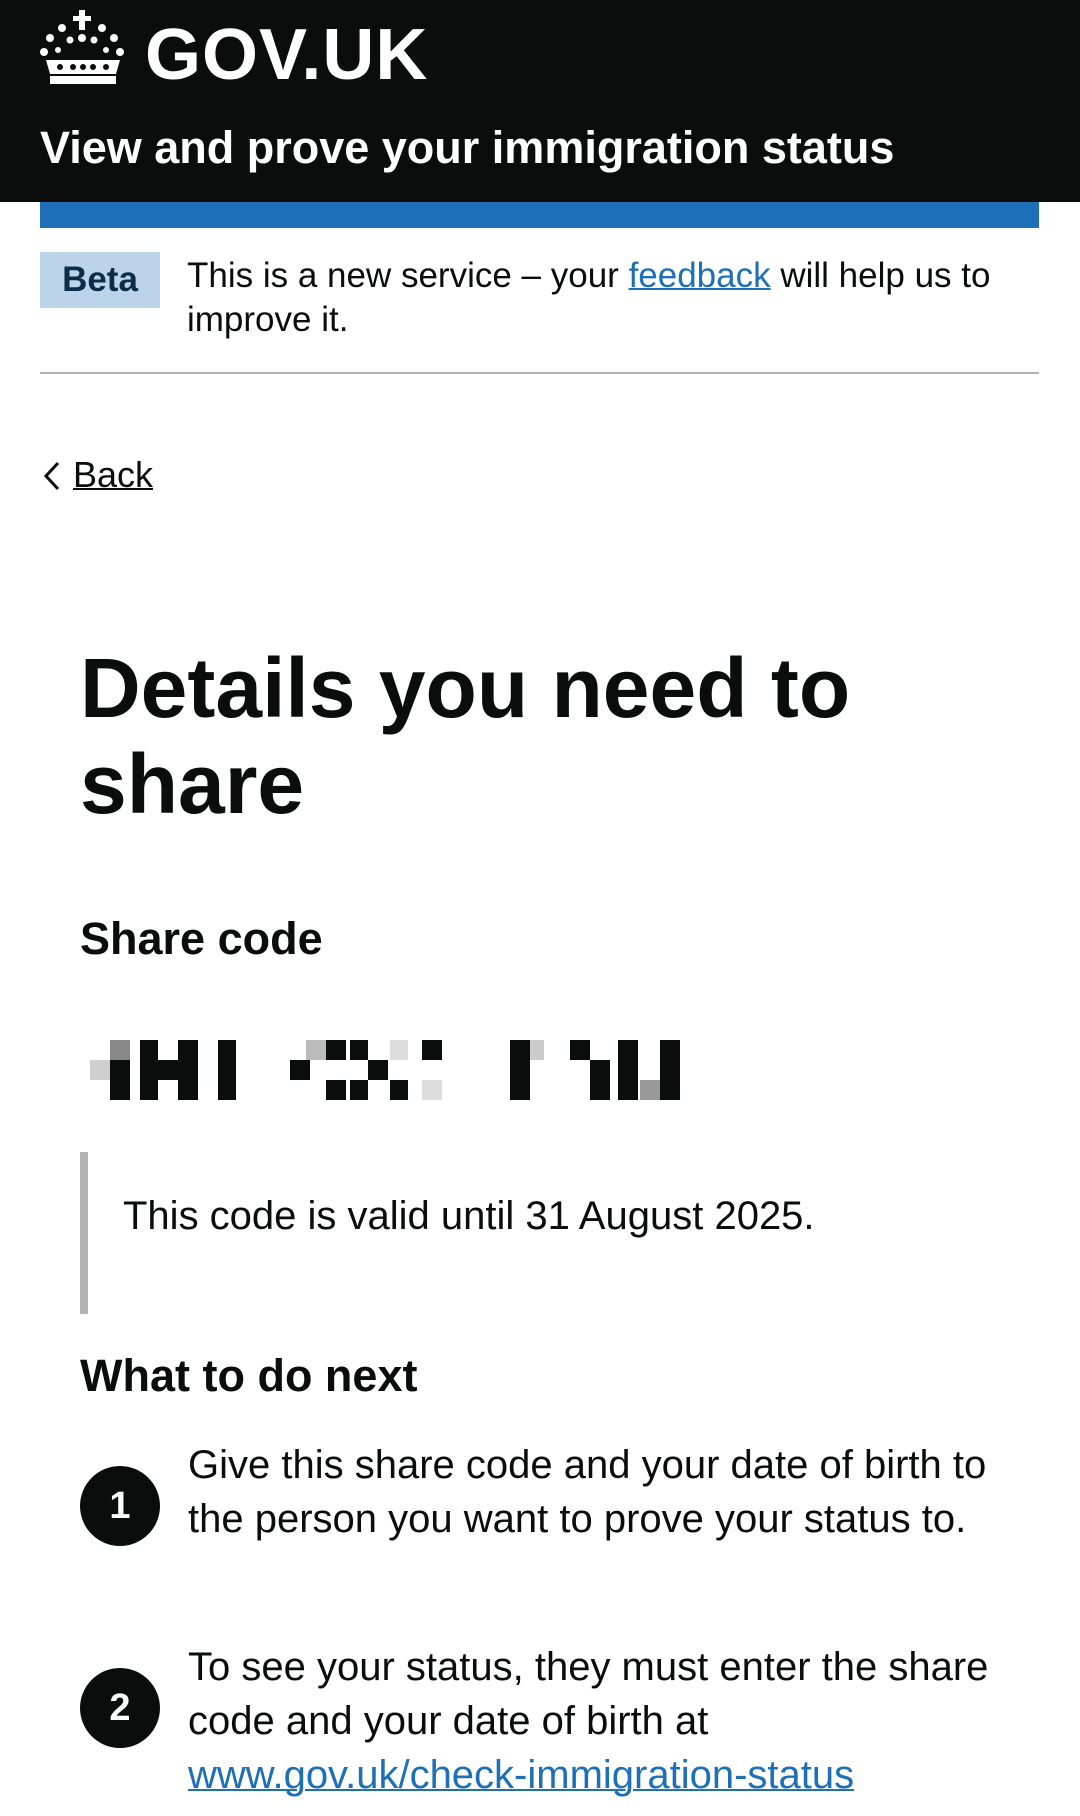 The height and width of the screenshot is (1816, 1080). Describe the element at coordinates (469, 1216) in the screenshot. I see `code-validity-text: This code is valid until 31 August 2025.` at that location.